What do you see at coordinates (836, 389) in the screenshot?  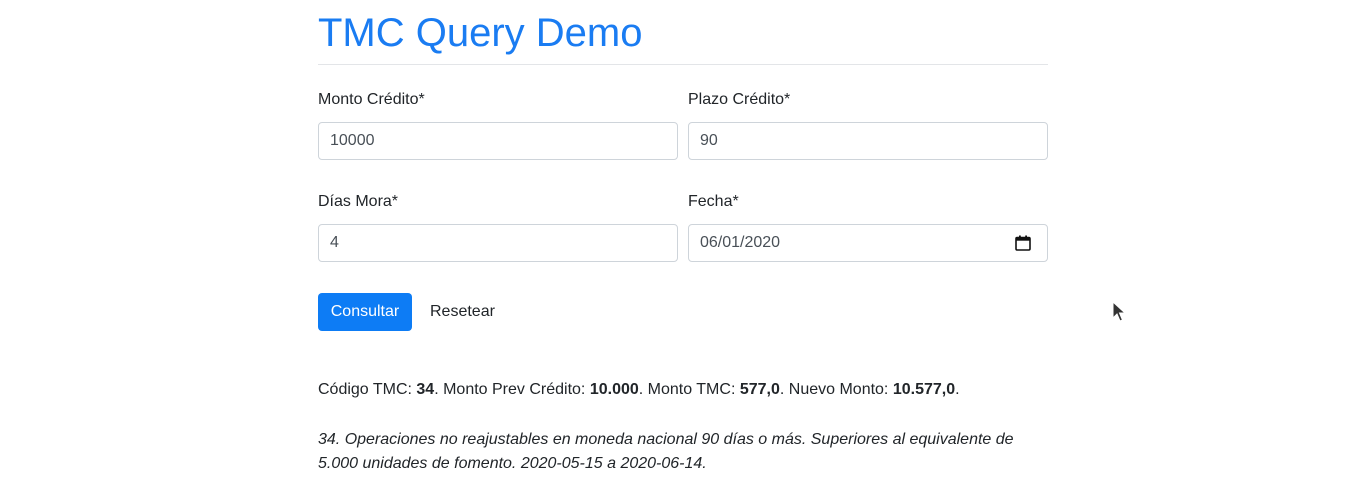 I see `nuevo-monto-label: . Nuevo Monto:` at bounding box center [836, 389].